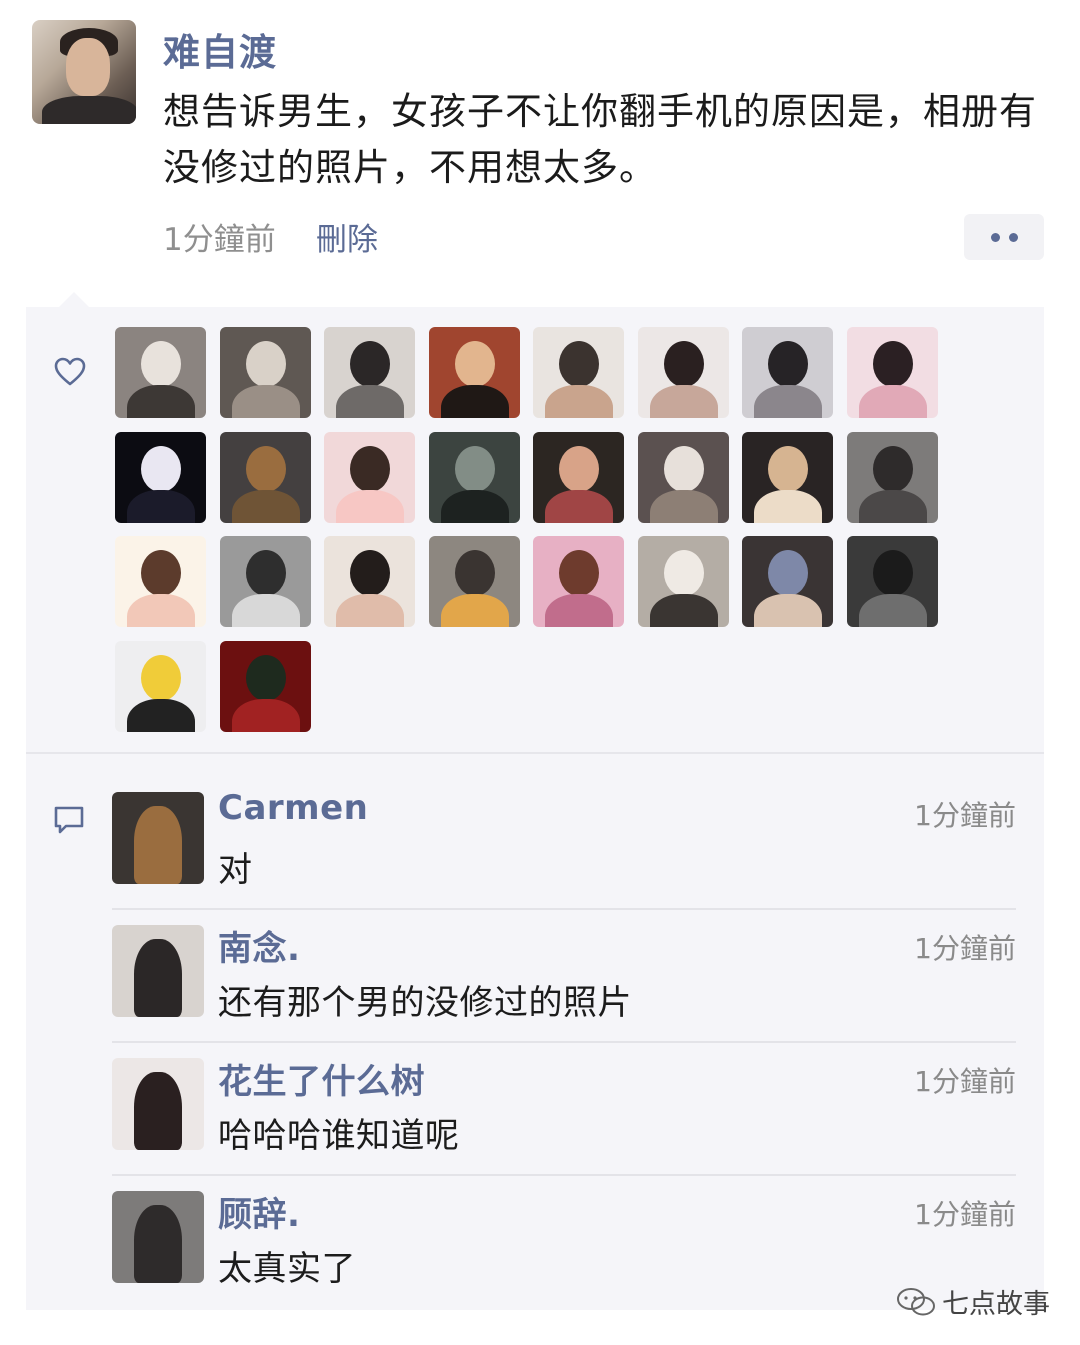 The height and width of the screenshot is (1345, 1080). What do you see at coordinates (259, 945) in the screenshot?
I see `commenter-name: 南念.` at bounding box center [259, 945].